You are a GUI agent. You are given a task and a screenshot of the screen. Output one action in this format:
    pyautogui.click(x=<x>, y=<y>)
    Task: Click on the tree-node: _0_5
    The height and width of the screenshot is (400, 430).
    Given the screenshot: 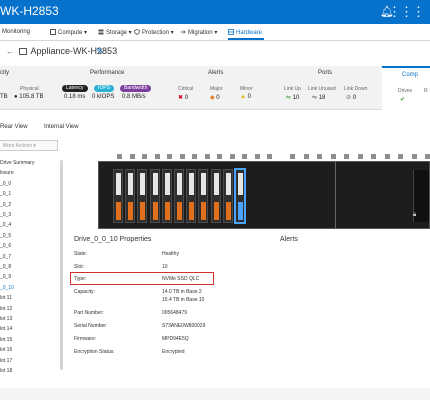 What is the action you would take?
    pyautogui.click(x=5, y=237)
    